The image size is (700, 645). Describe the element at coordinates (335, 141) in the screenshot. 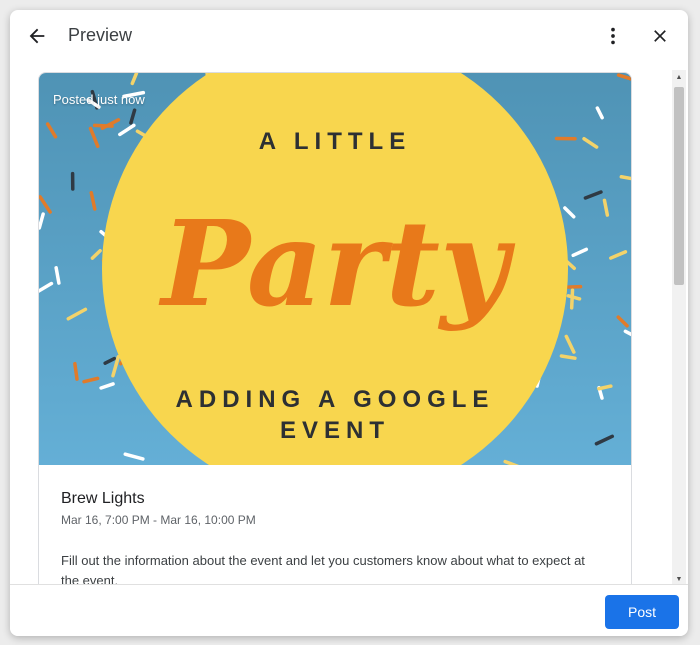

I see `image-text-line1: A LITTLE` at that location.